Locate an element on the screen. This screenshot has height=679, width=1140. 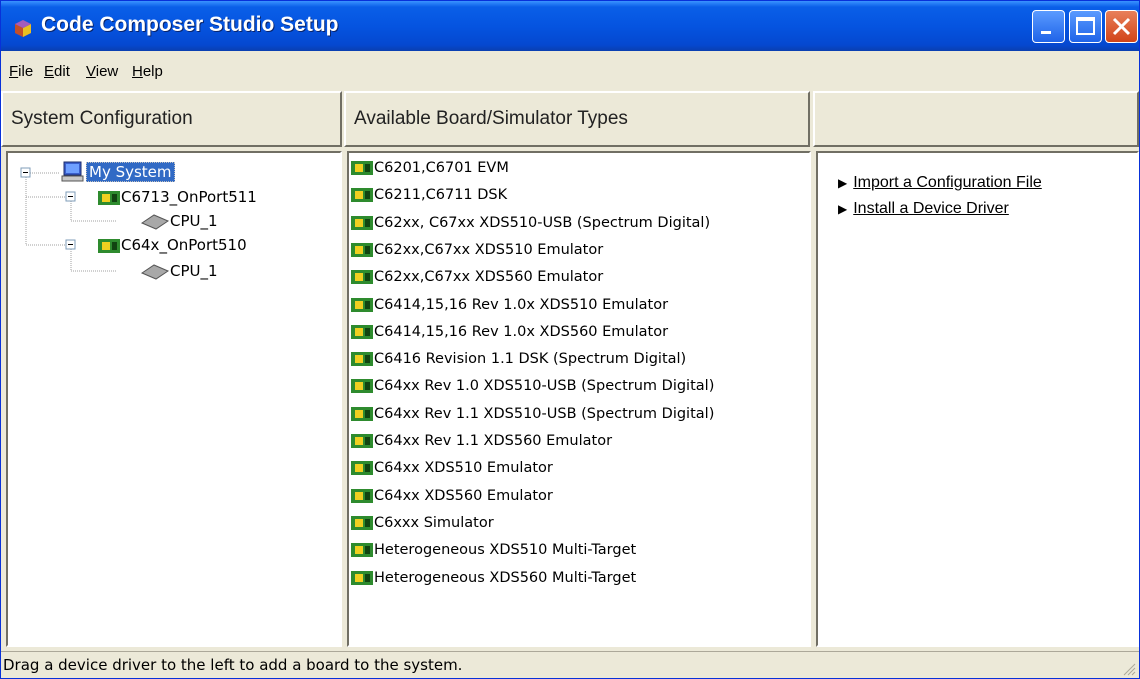
menu-edit-label: dit is located at coordinates (62, 71).